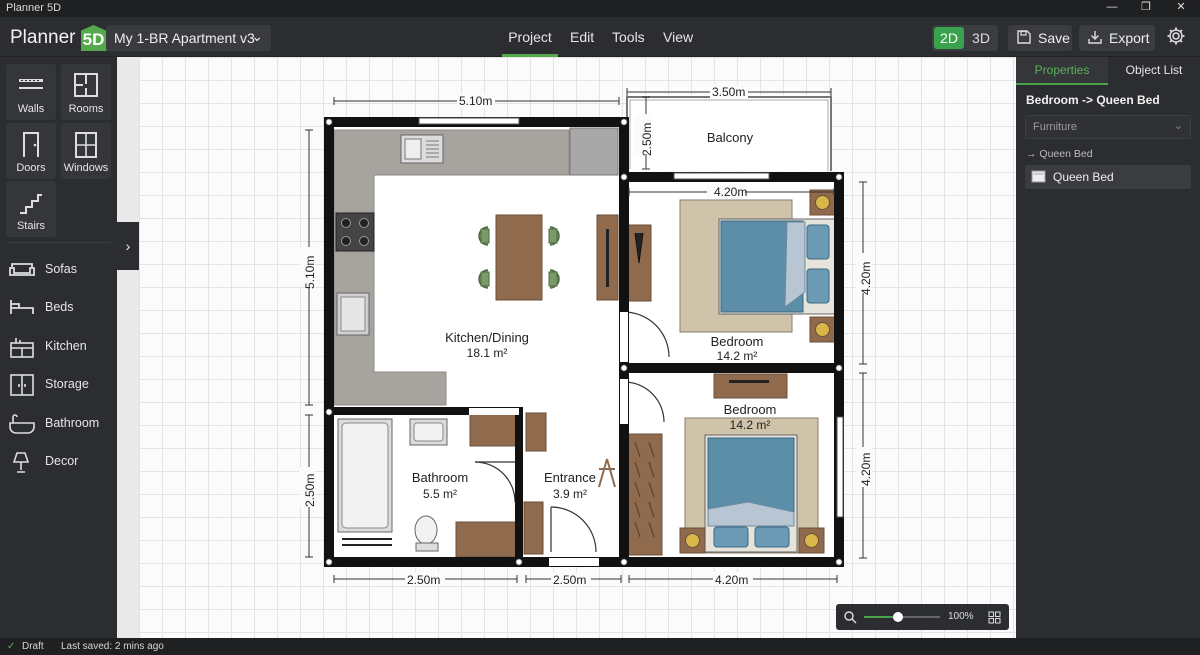  I want to click on category-decor: Decor, so click(60, 461).